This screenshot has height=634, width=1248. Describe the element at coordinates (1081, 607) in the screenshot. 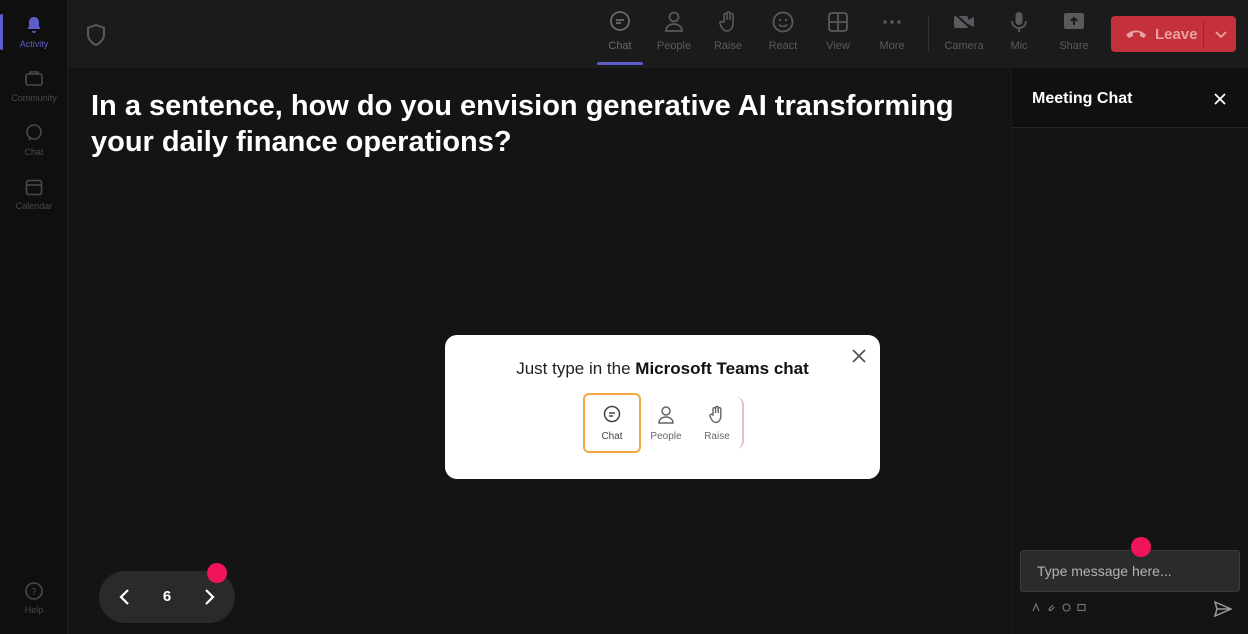

I see `gif-icon` at that location.